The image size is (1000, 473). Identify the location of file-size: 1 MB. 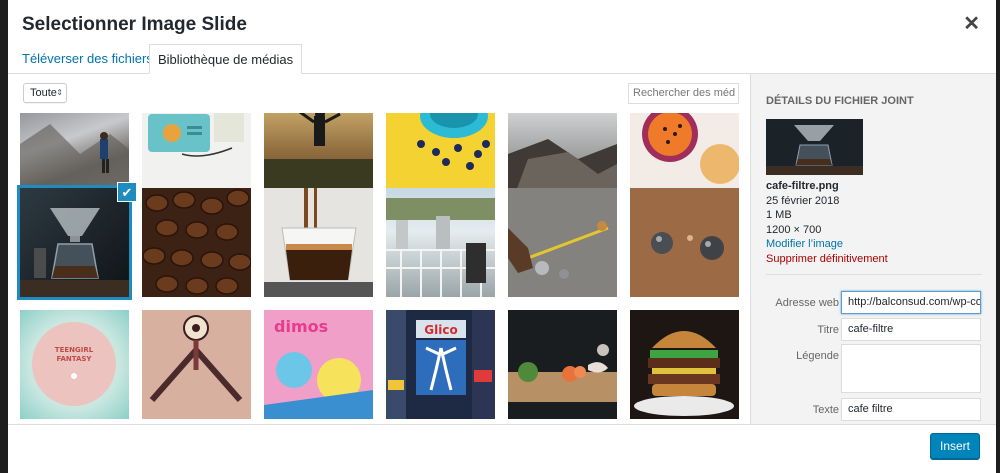
(779, 215).